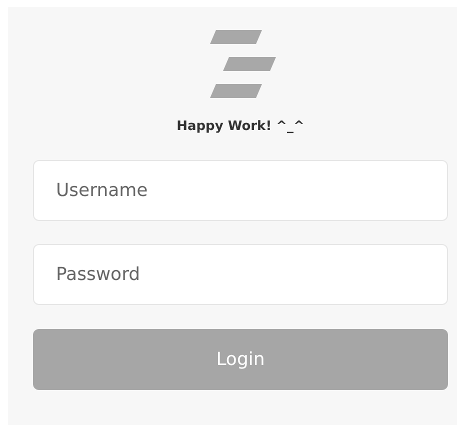 The image size is (465, 425). I want to click on logo-icon, so click(242, 64).